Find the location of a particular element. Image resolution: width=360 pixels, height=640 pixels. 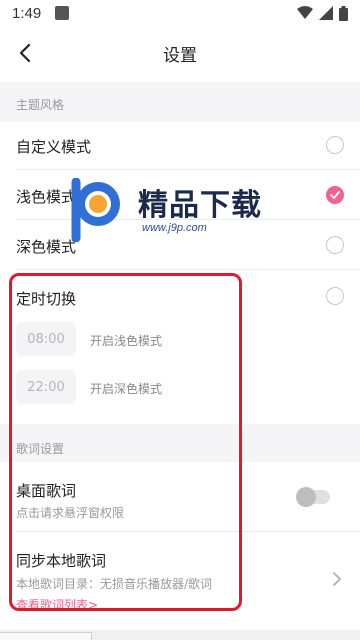

nav-bar: 设置 is located at coordinates (180, 53).